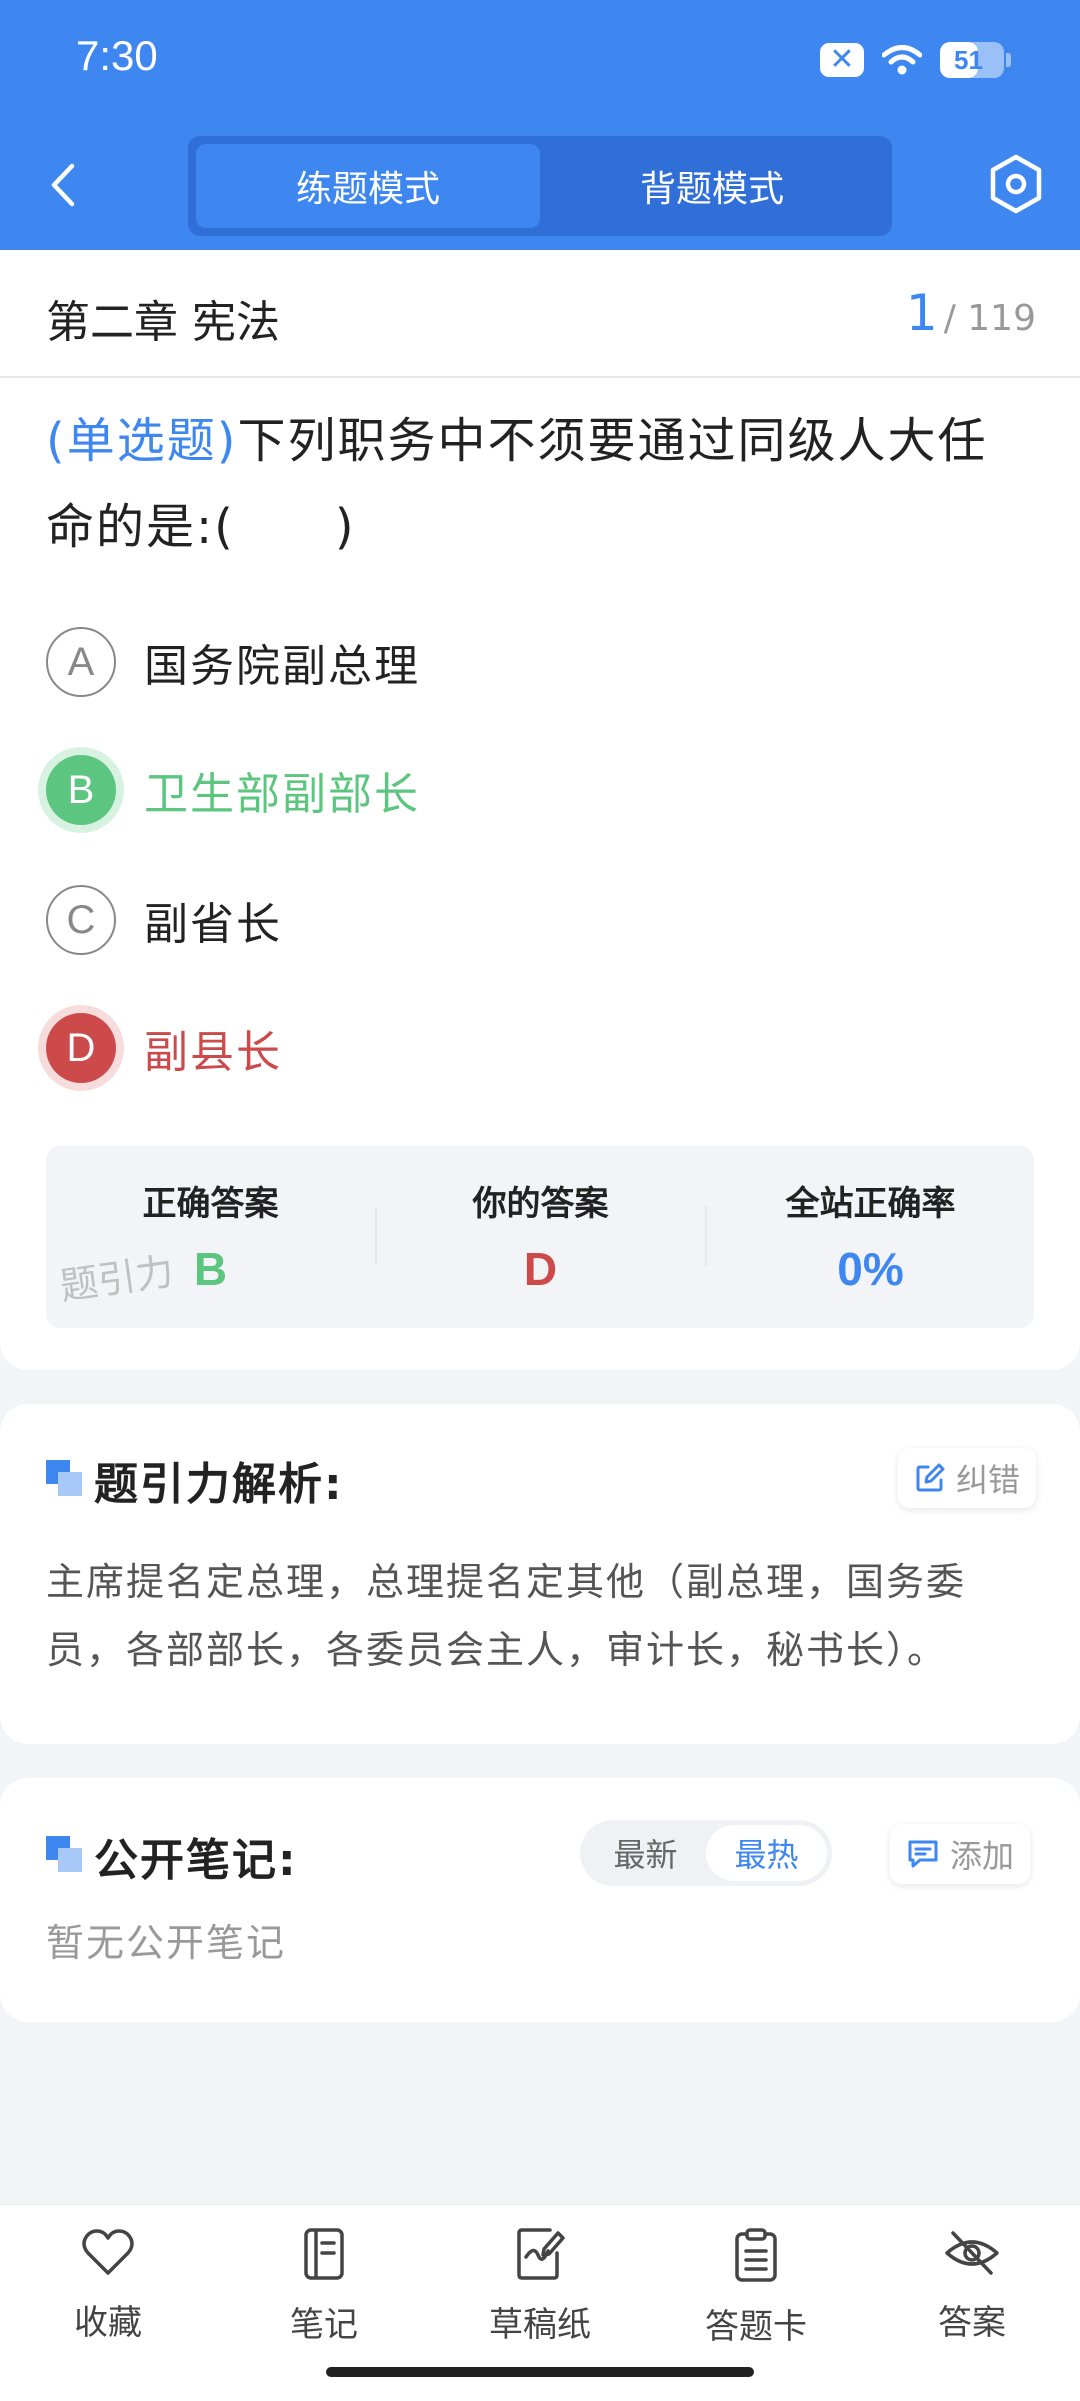  What do you see at coordinates (282, 666) in the screenshot?
I see `option-text: 国务院副总理` at bounding box center [282, 666].